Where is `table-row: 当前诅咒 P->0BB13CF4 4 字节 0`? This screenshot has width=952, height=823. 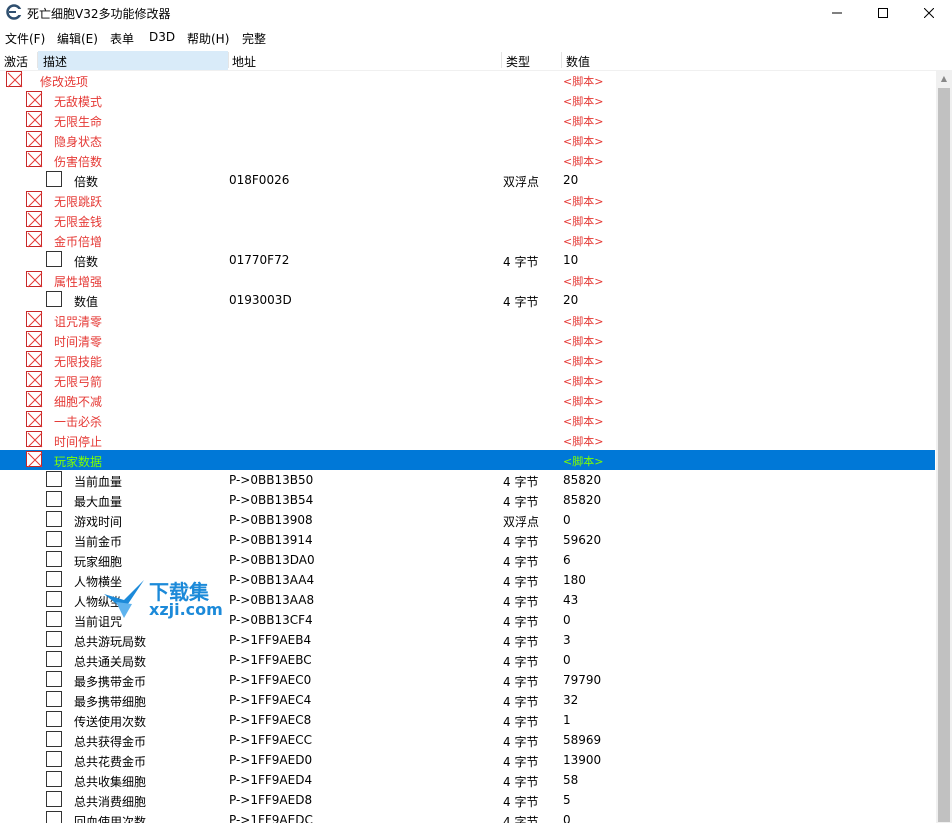
table-row: 当前诅咒 P->0BB13CF4 4 字节 0 is located at coordinates (467, 620).